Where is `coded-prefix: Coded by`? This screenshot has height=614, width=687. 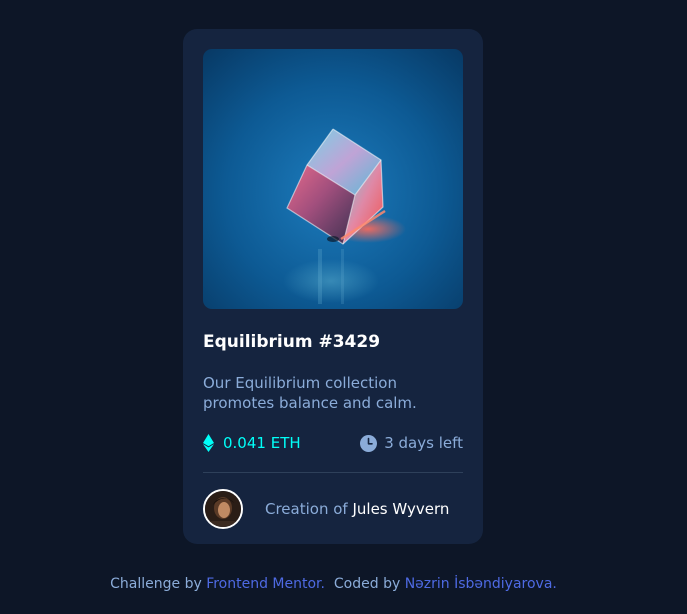 coded-prefix: Coded by is located at coordinates (367, 584).